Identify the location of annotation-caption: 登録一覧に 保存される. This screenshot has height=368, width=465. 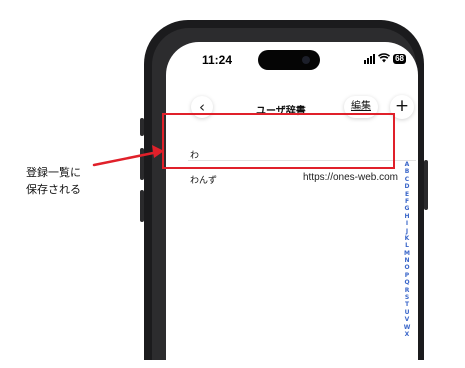
(69, 181).